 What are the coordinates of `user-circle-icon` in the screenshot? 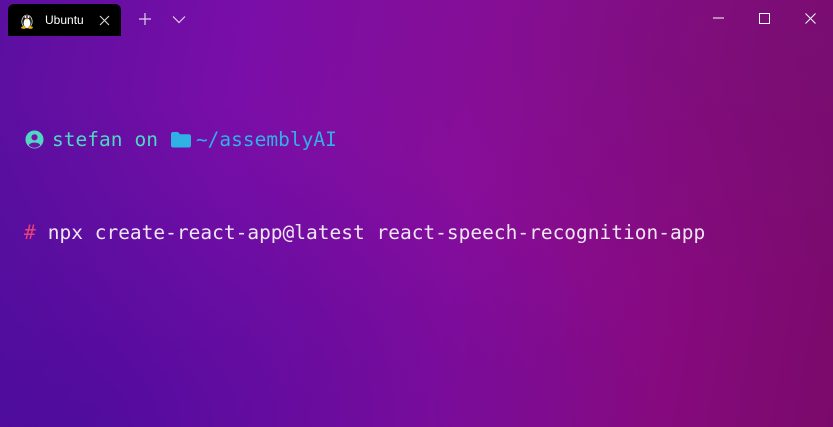 It's located at (34, 140).